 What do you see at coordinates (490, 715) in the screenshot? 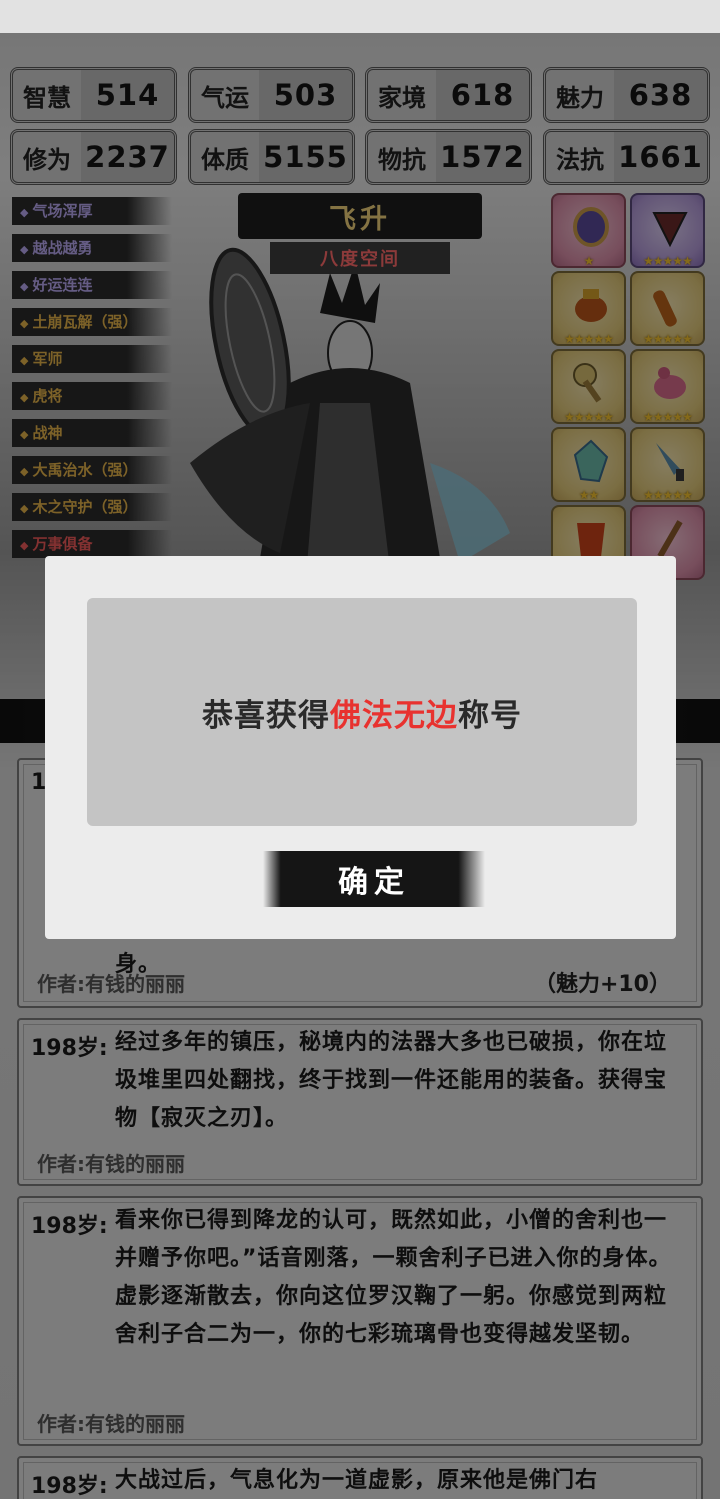
I see `message-suffix: 称号` at bounding box center [490, 715].